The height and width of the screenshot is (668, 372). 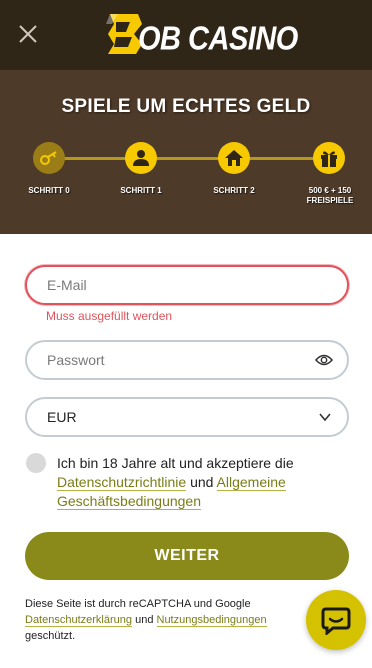 What do you see at coordinates (330, 195) in the screenshot?
I see `step-3-label: 500 € + 150 FREISPIELE` at bounding box center [330, 195].